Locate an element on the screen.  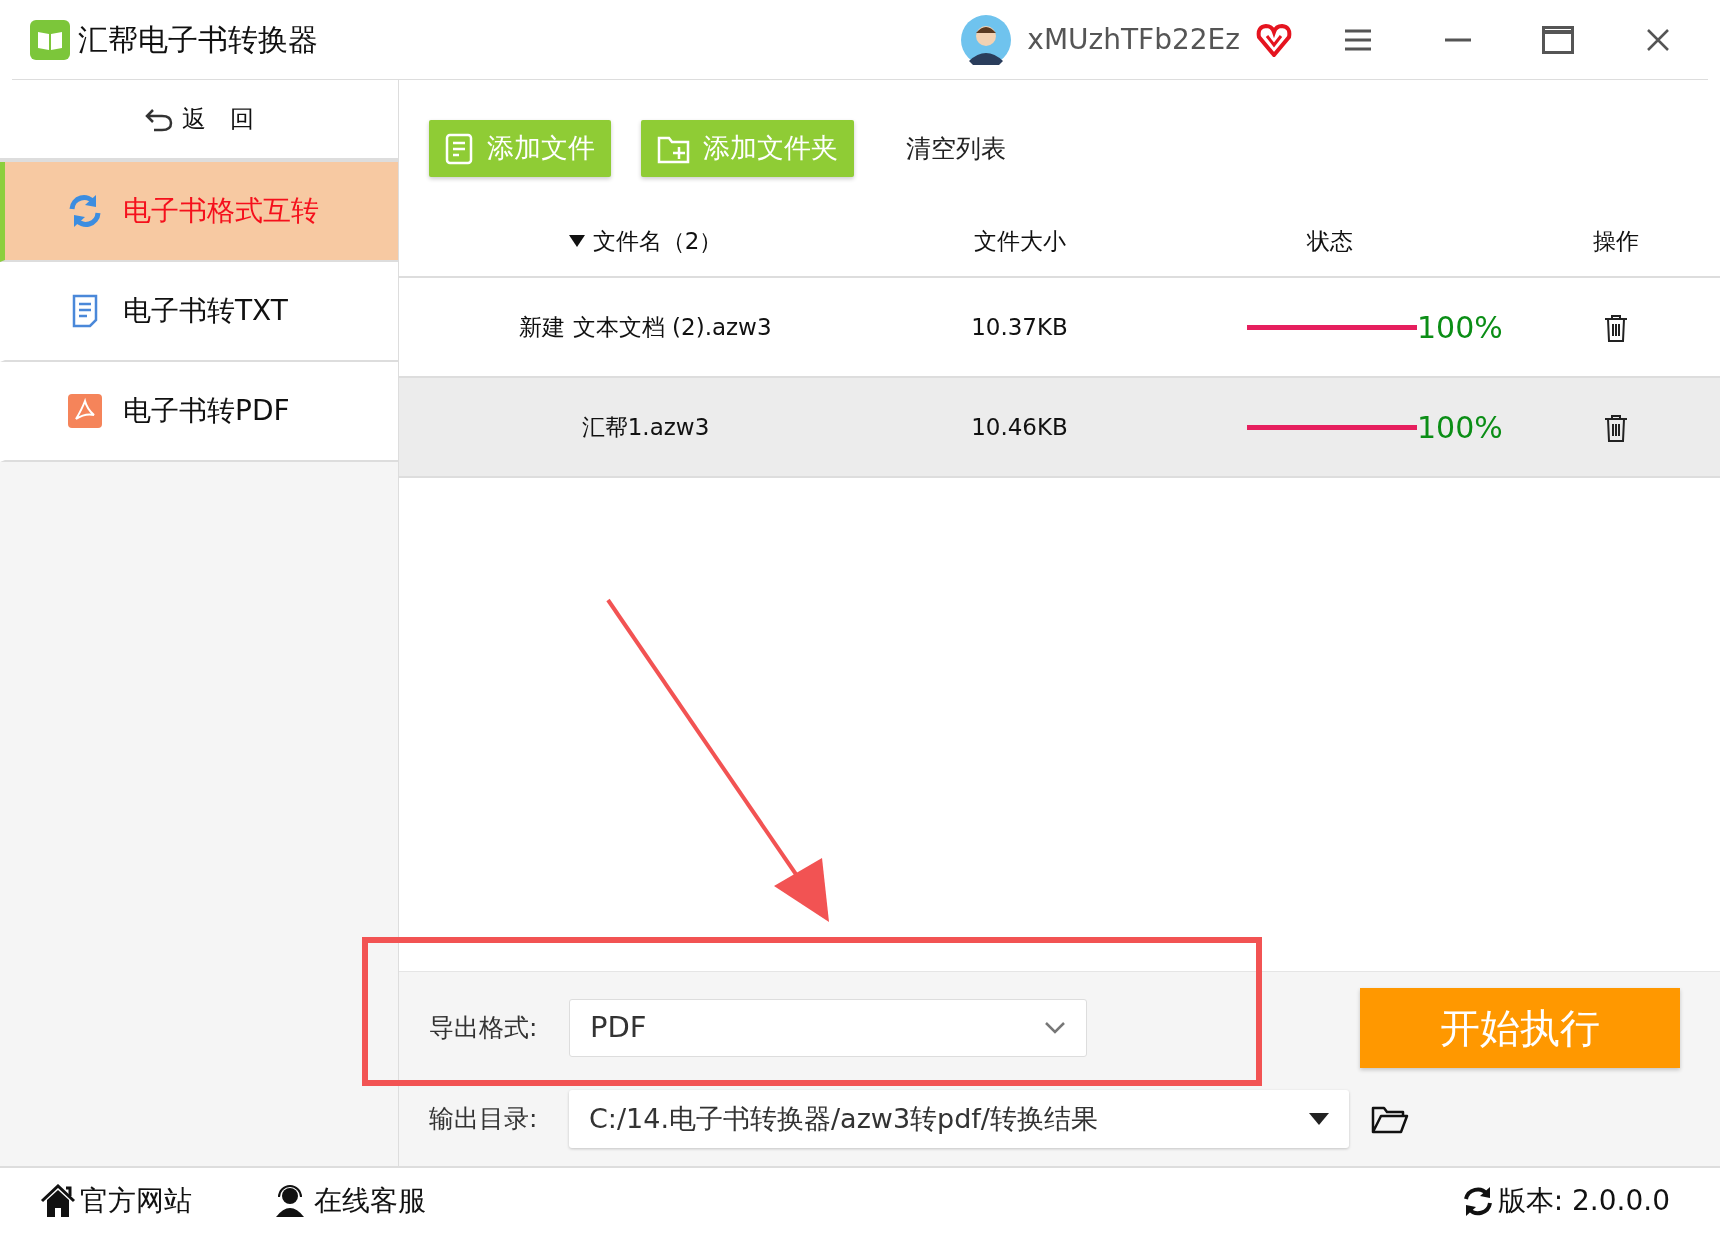
file-list-icon is located at coordinates (460, 148).